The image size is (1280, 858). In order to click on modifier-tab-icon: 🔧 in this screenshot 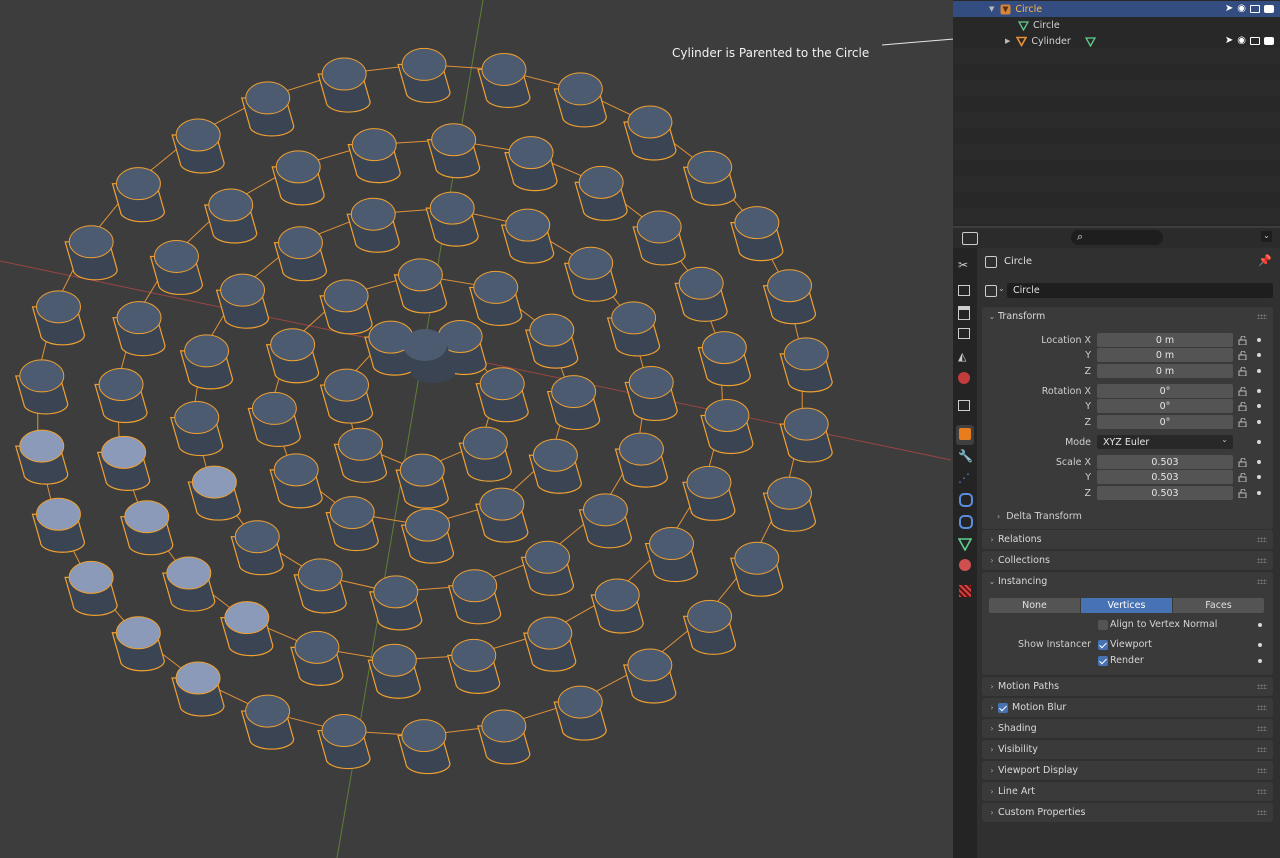, I will do `click(965, 456)`.